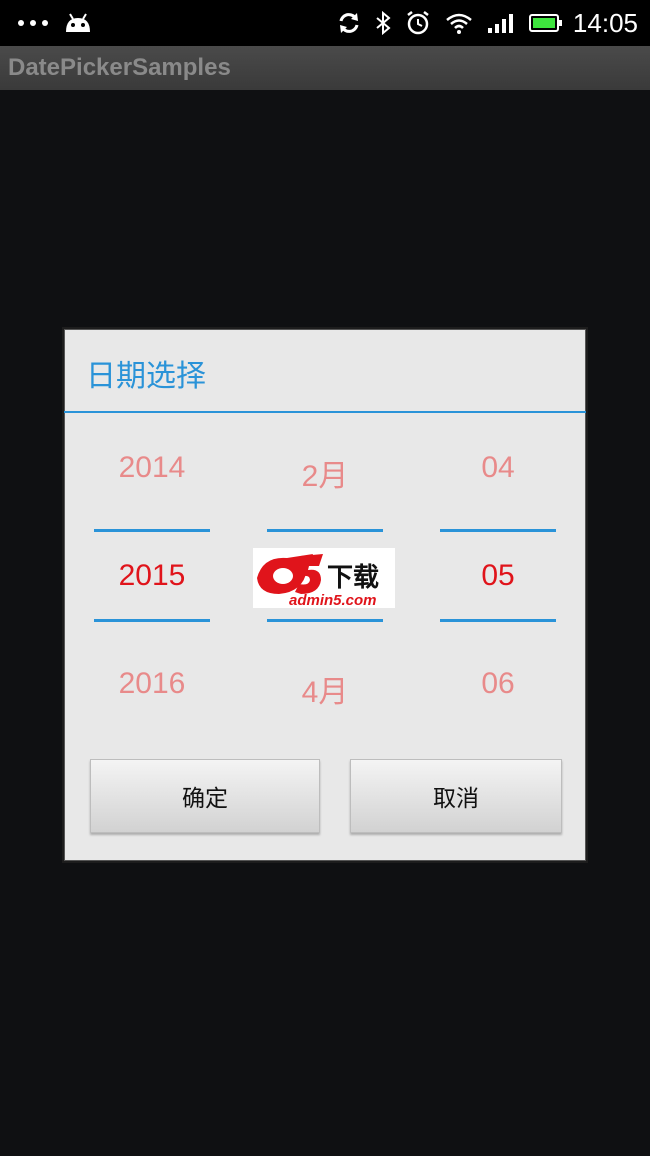 This screenshot has width=650, height=1156. I want to click on a5-logo-icon: 下载 admin5.com, so click(318, 581).